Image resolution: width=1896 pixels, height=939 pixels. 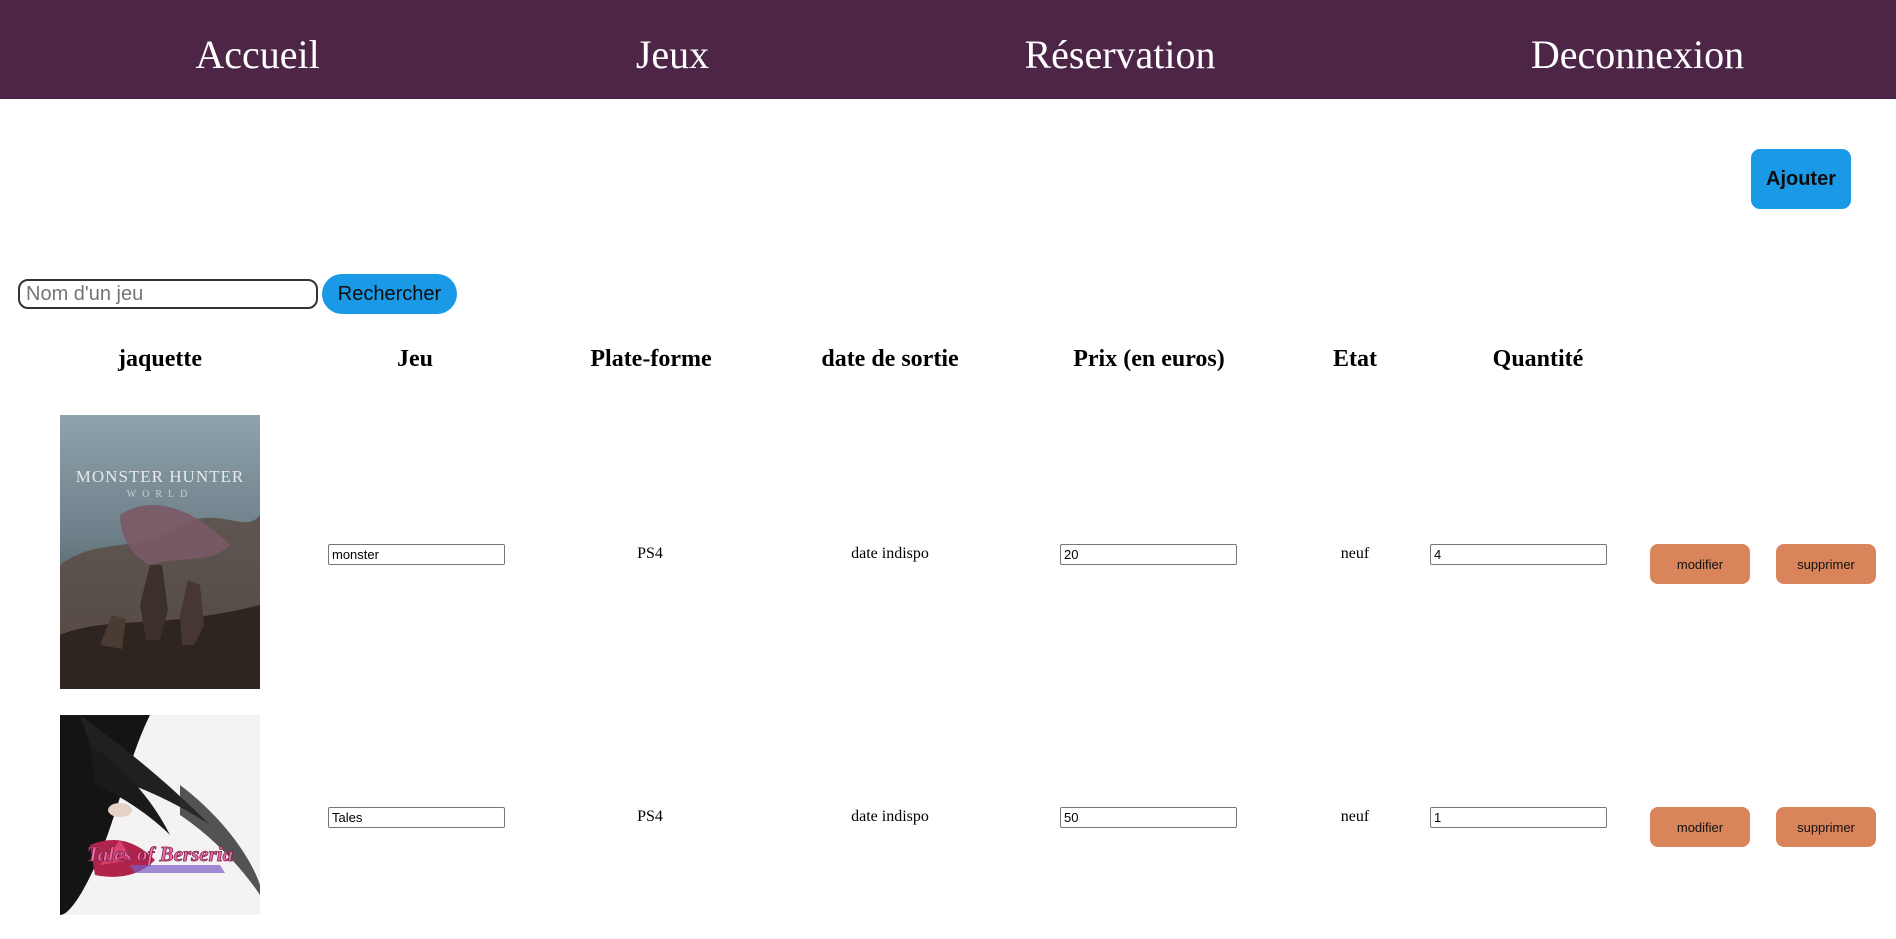 I want to click on cover-art: MONSTER HUNTER WORLD, so click(x=160, y=552).